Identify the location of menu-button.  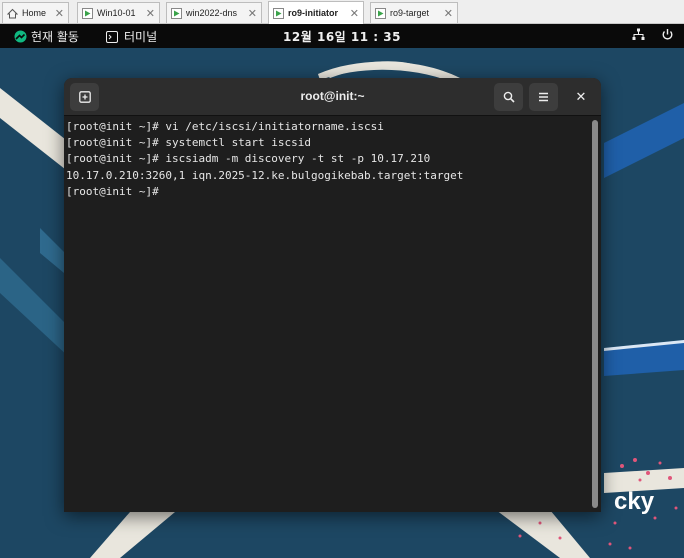
(543, 97).